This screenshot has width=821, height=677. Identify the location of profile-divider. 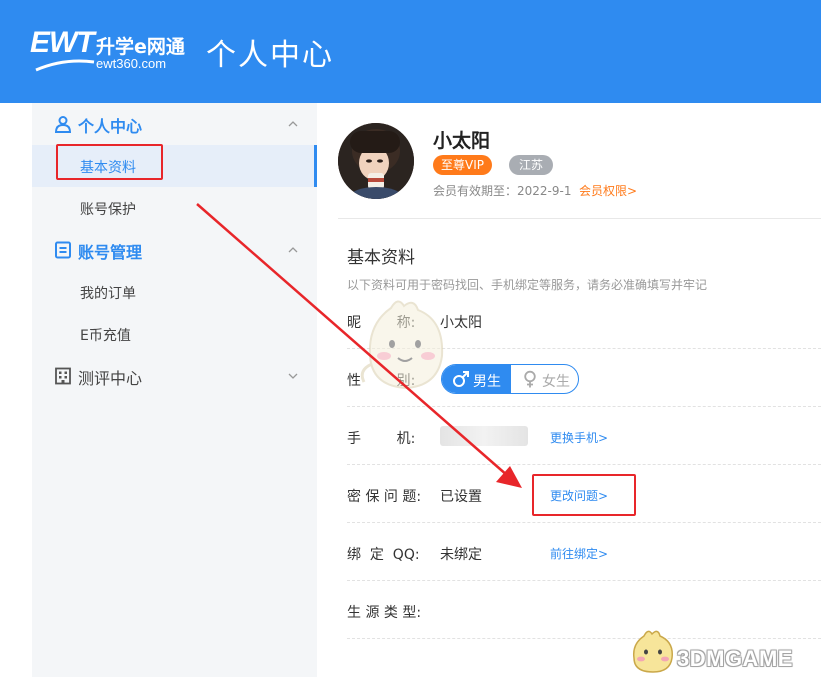
(579, 218).